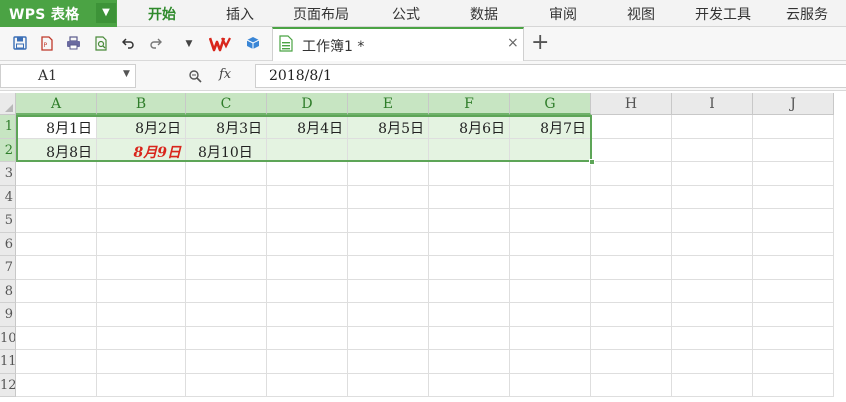  What do you see at coordinates (388, 104) in the screenshot?
I see `column-header-e: E` at bounding box center [388, 104].